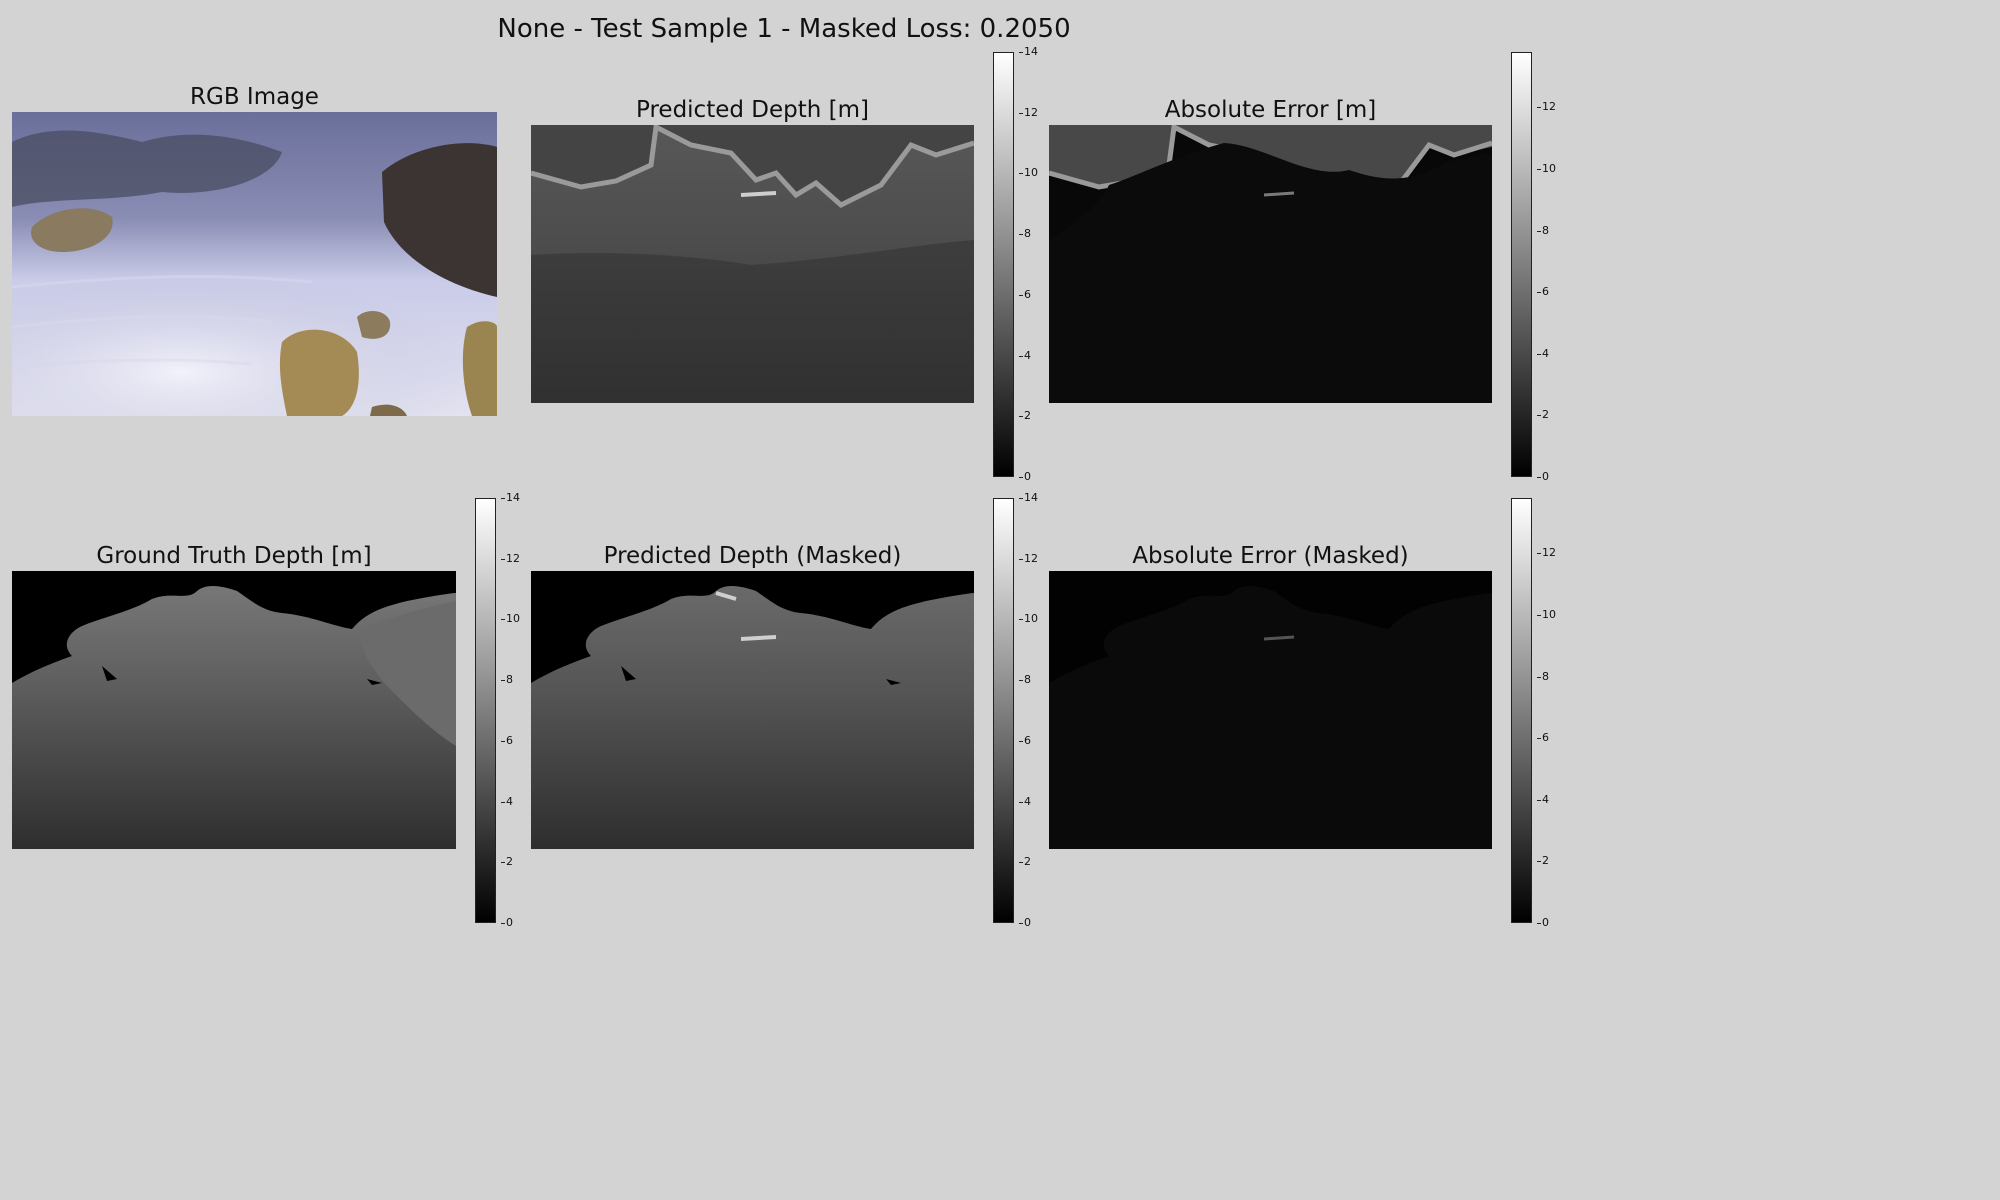  I want to click on panel-title-predicted-depth: Predicted Depth [m], so click(752, 110).